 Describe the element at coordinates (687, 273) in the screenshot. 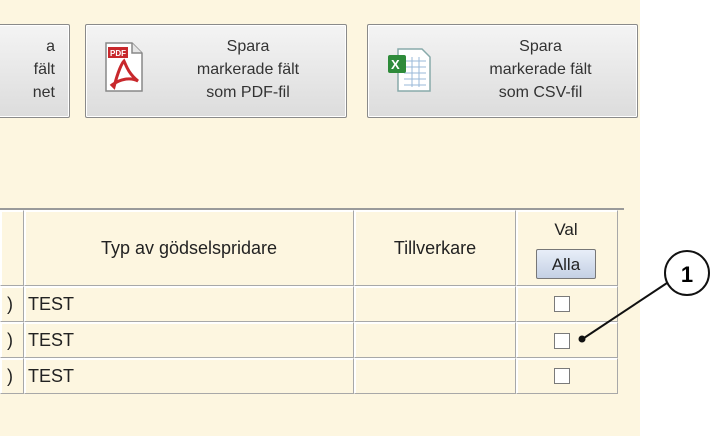

I see `callout-number-badge: 1` at that location.